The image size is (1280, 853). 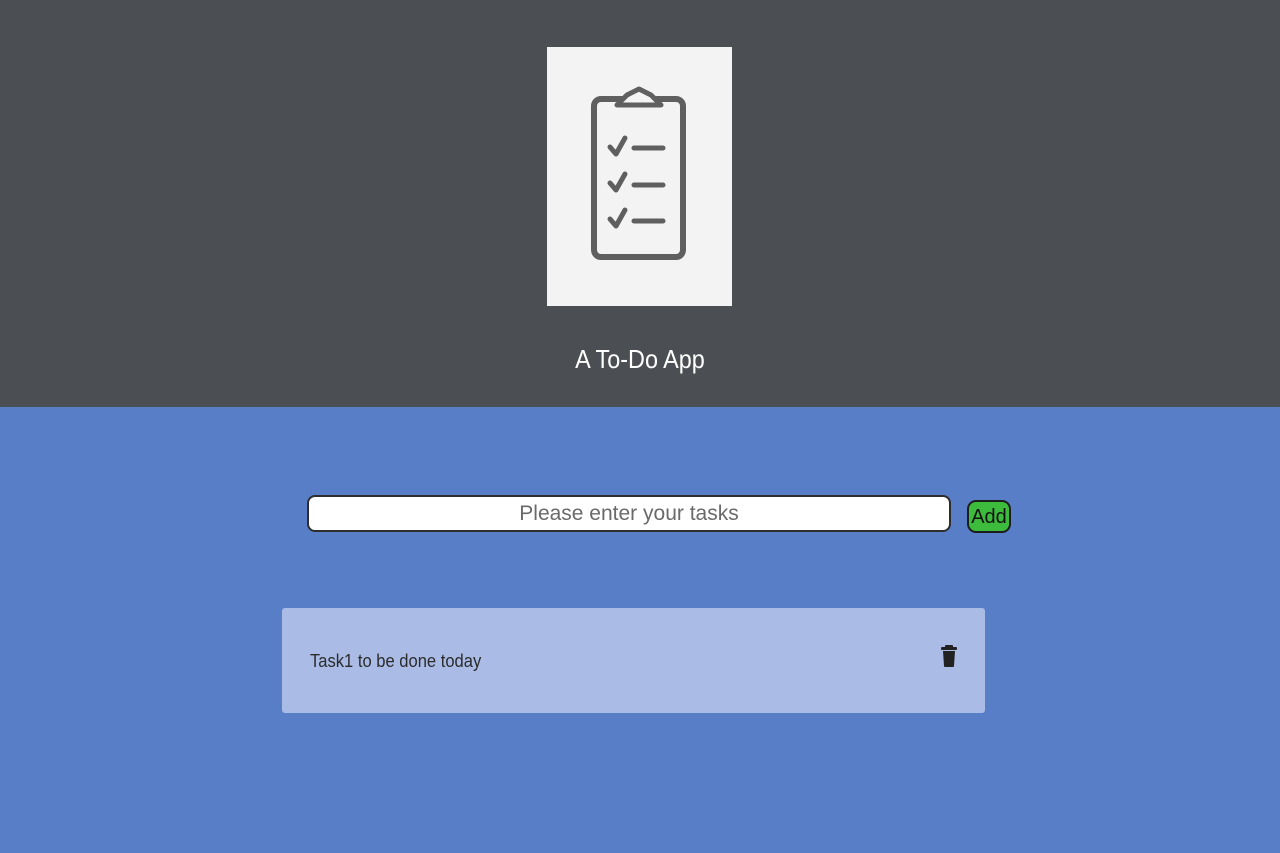 I want to click on clipboard-checklist-icon, so click(x=638, y=173).